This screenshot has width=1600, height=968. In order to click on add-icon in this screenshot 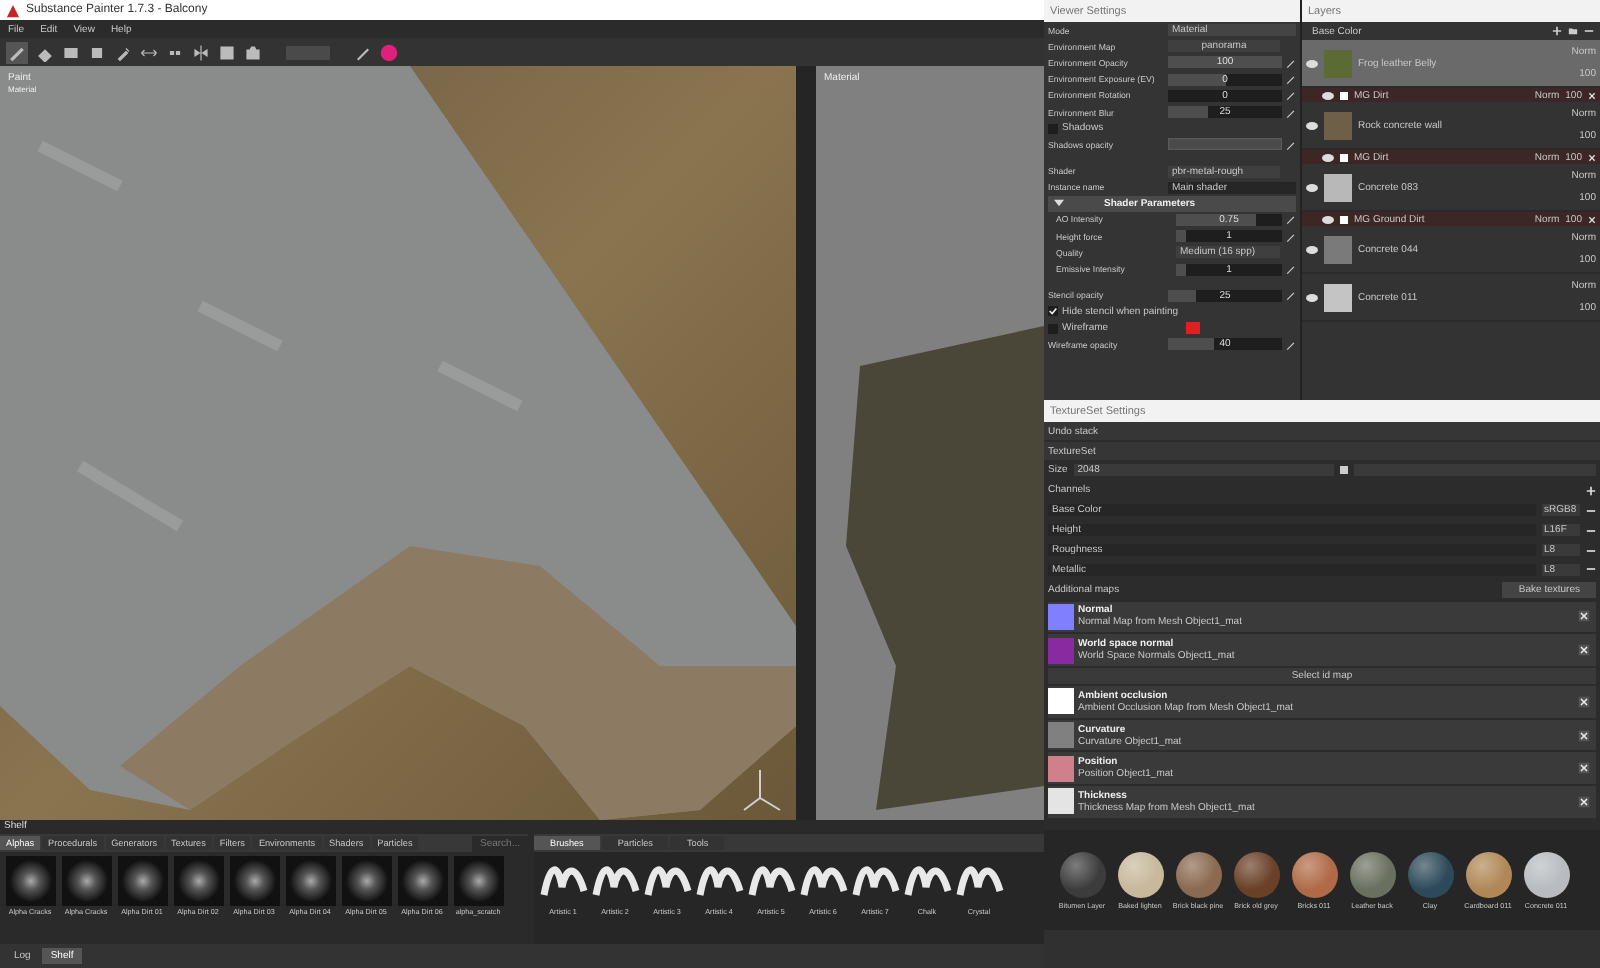, I will do `click(1591, 490)`.